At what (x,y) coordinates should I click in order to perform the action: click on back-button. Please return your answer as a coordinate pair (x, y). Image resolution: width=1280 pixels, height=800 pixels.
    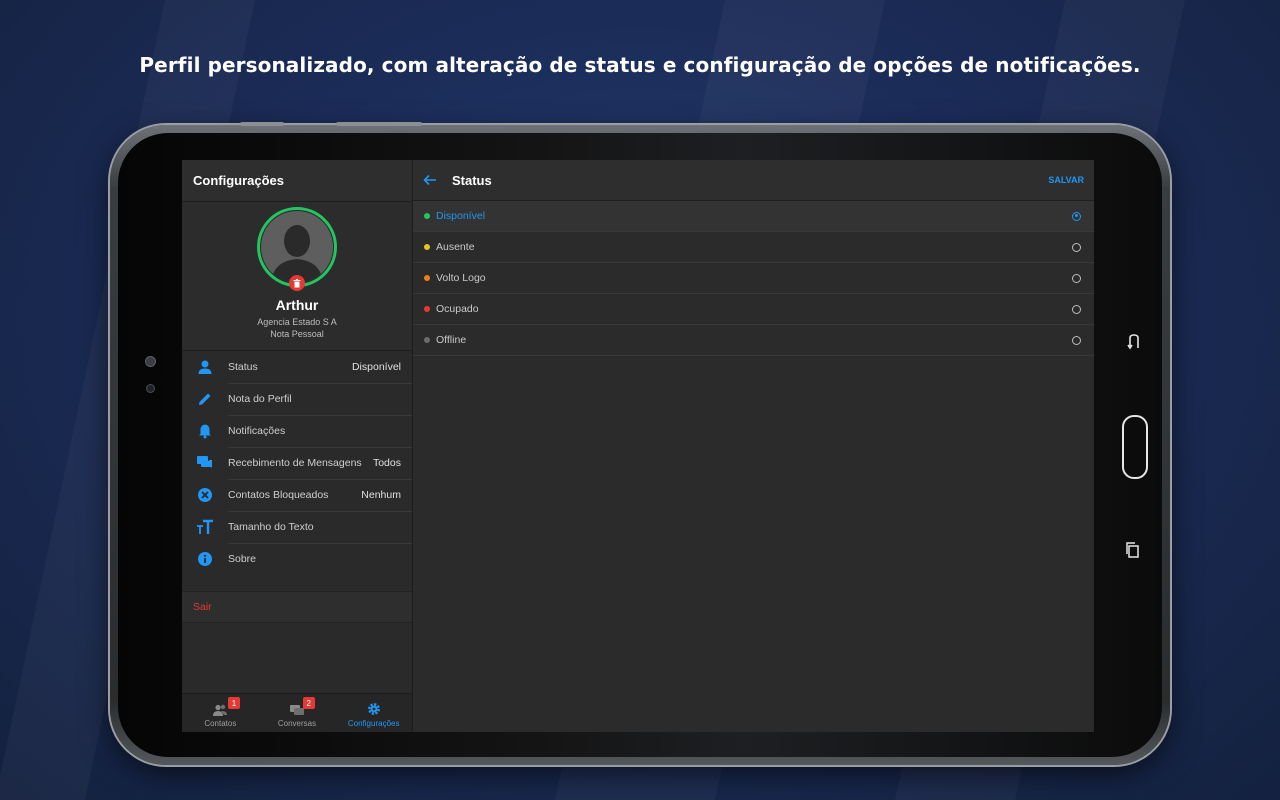
    Looking at the image, I should click on (430, 180).